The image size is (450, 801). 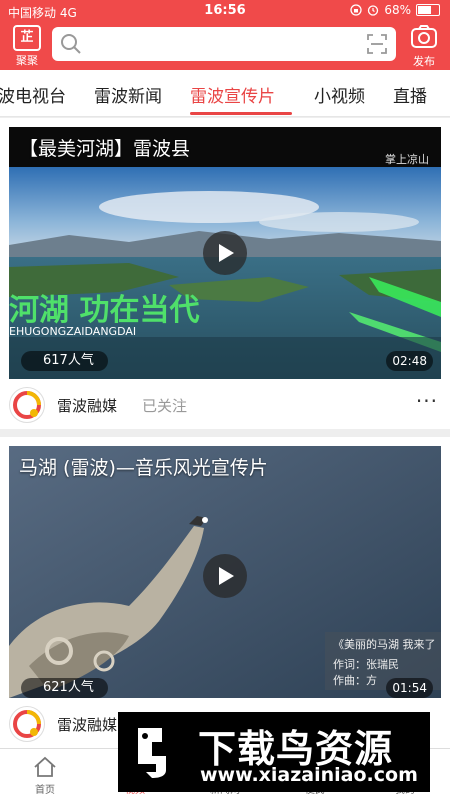 What do you see at coordinates (152, 753) in the screenshot?
I see `bird-logo-icon` at bounding box center [152, 753].